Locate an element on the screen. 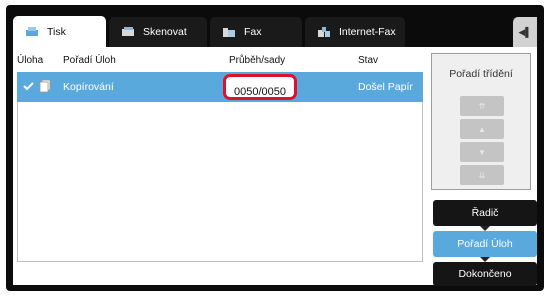 This screenshot has height=296, width=550. spooler-button-label: Řadič is located at coordinates (485, 213).